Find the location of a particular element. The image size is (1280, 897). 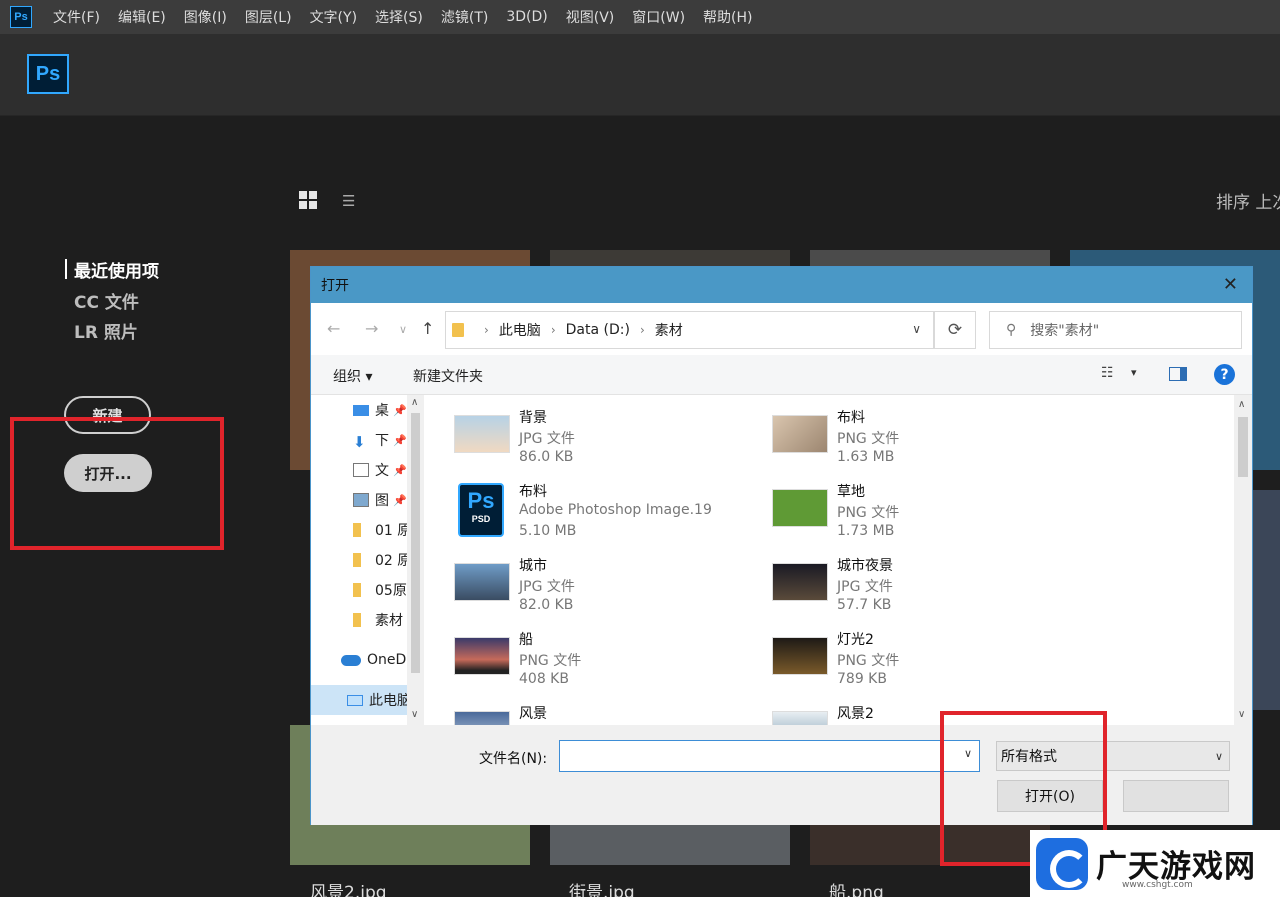

menu-help: 帮助(H) is located at coordinates (727, 17).